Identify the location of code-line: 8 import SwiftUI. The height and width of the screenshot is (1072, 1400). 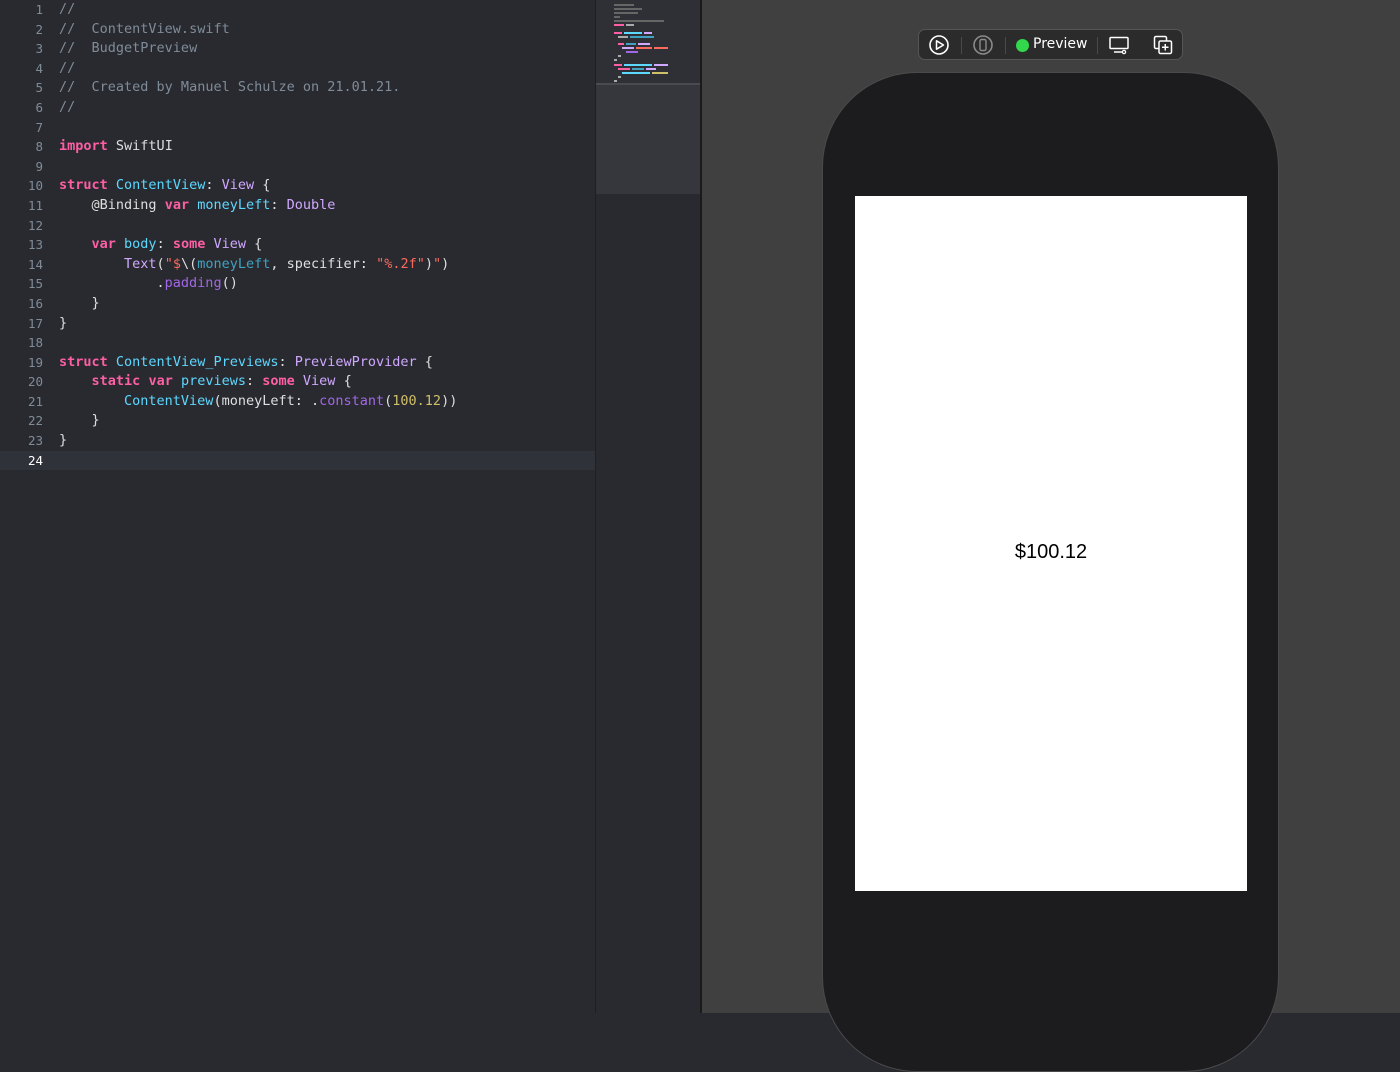
(297, 147).